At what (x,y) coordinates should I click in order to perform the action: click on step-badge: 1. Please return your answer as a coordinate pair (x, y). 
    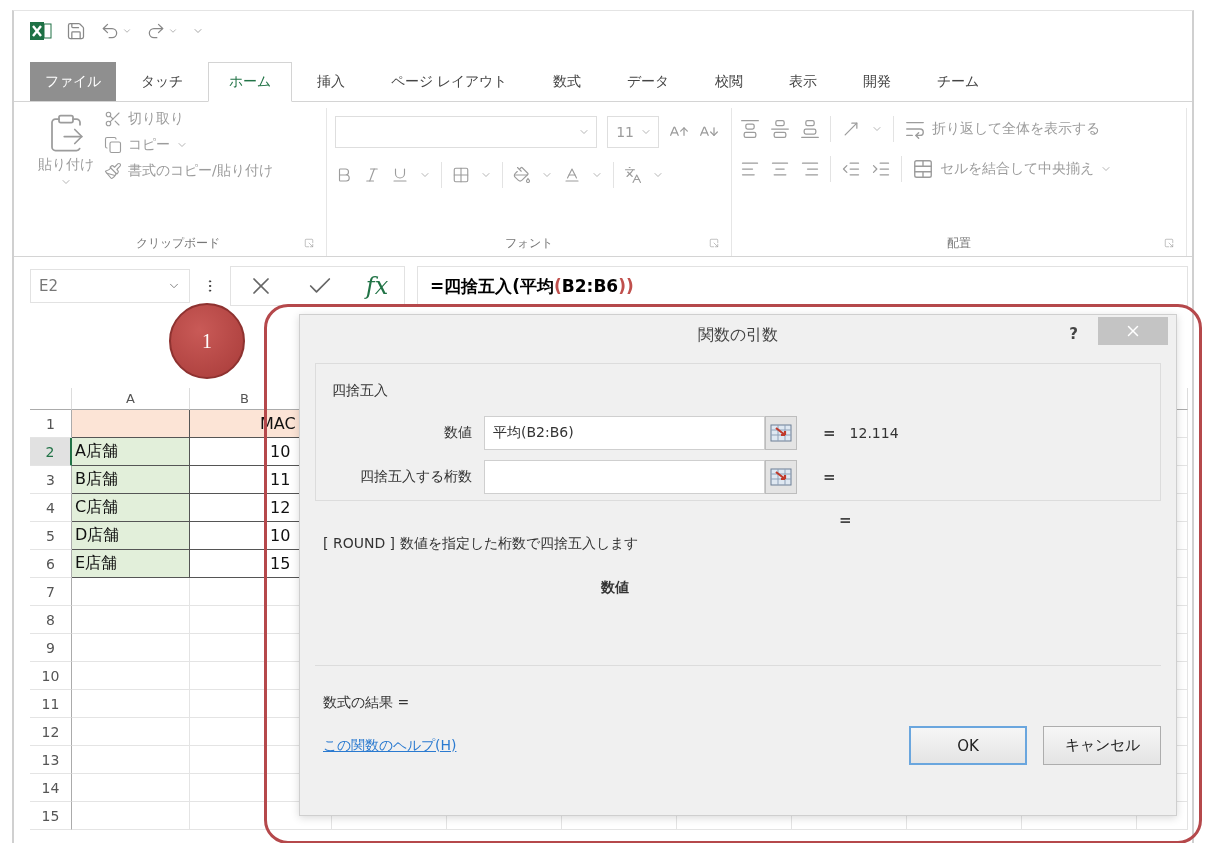
    Looking at the image, I should click on (207, 341).